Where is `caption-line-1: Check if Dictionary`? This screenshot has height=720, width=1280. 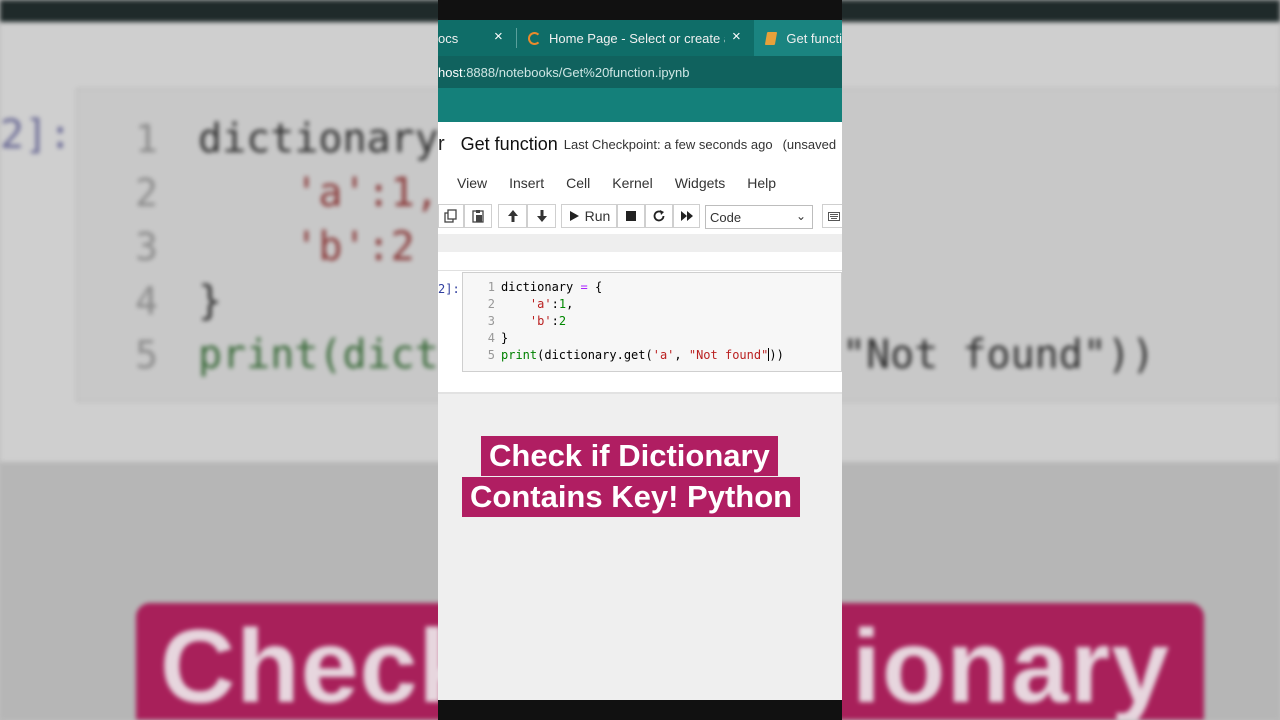 caption-line-1: Check if Dictionary is located at coordinates (629, 456).